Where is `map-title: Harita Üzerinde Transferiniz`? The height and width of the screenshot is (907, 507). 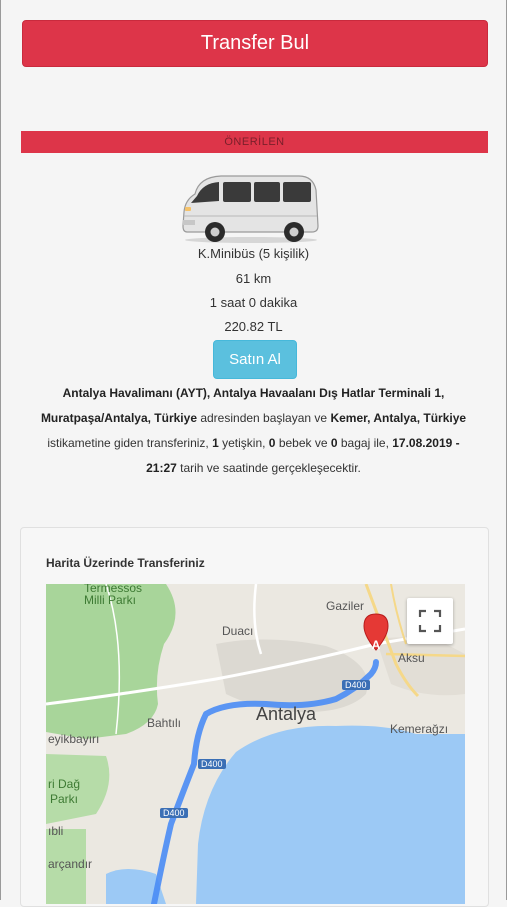 map-title: Harita Üzerinde Transferiniz is located at coordinates (125, 563).